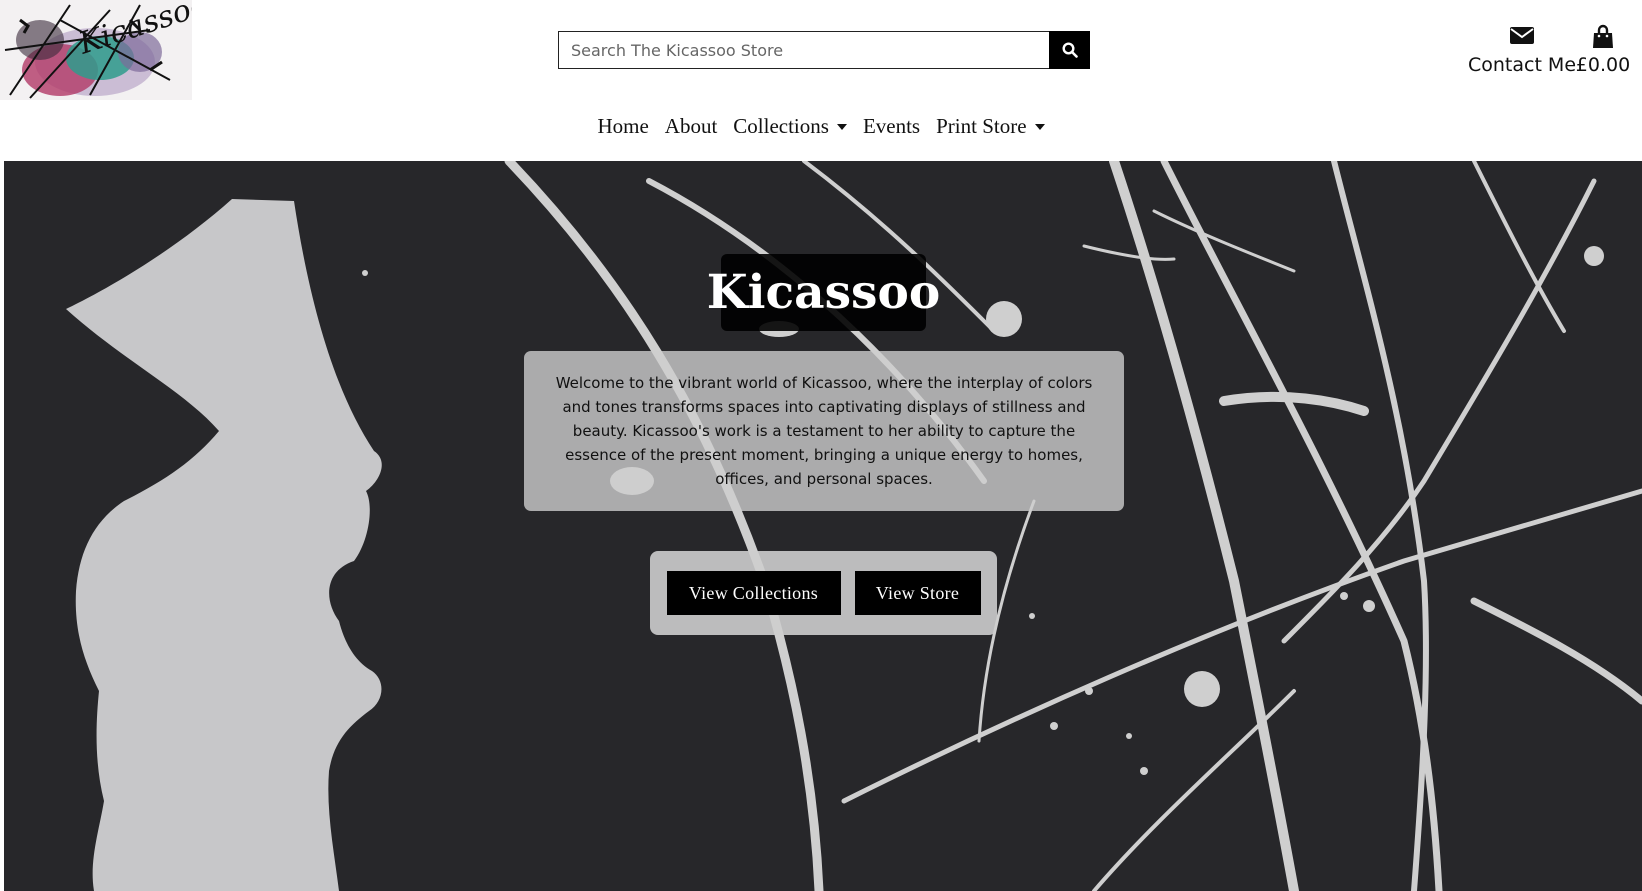 The image size is (1642, 891). I want to click on search-button, so click(1069, 50).